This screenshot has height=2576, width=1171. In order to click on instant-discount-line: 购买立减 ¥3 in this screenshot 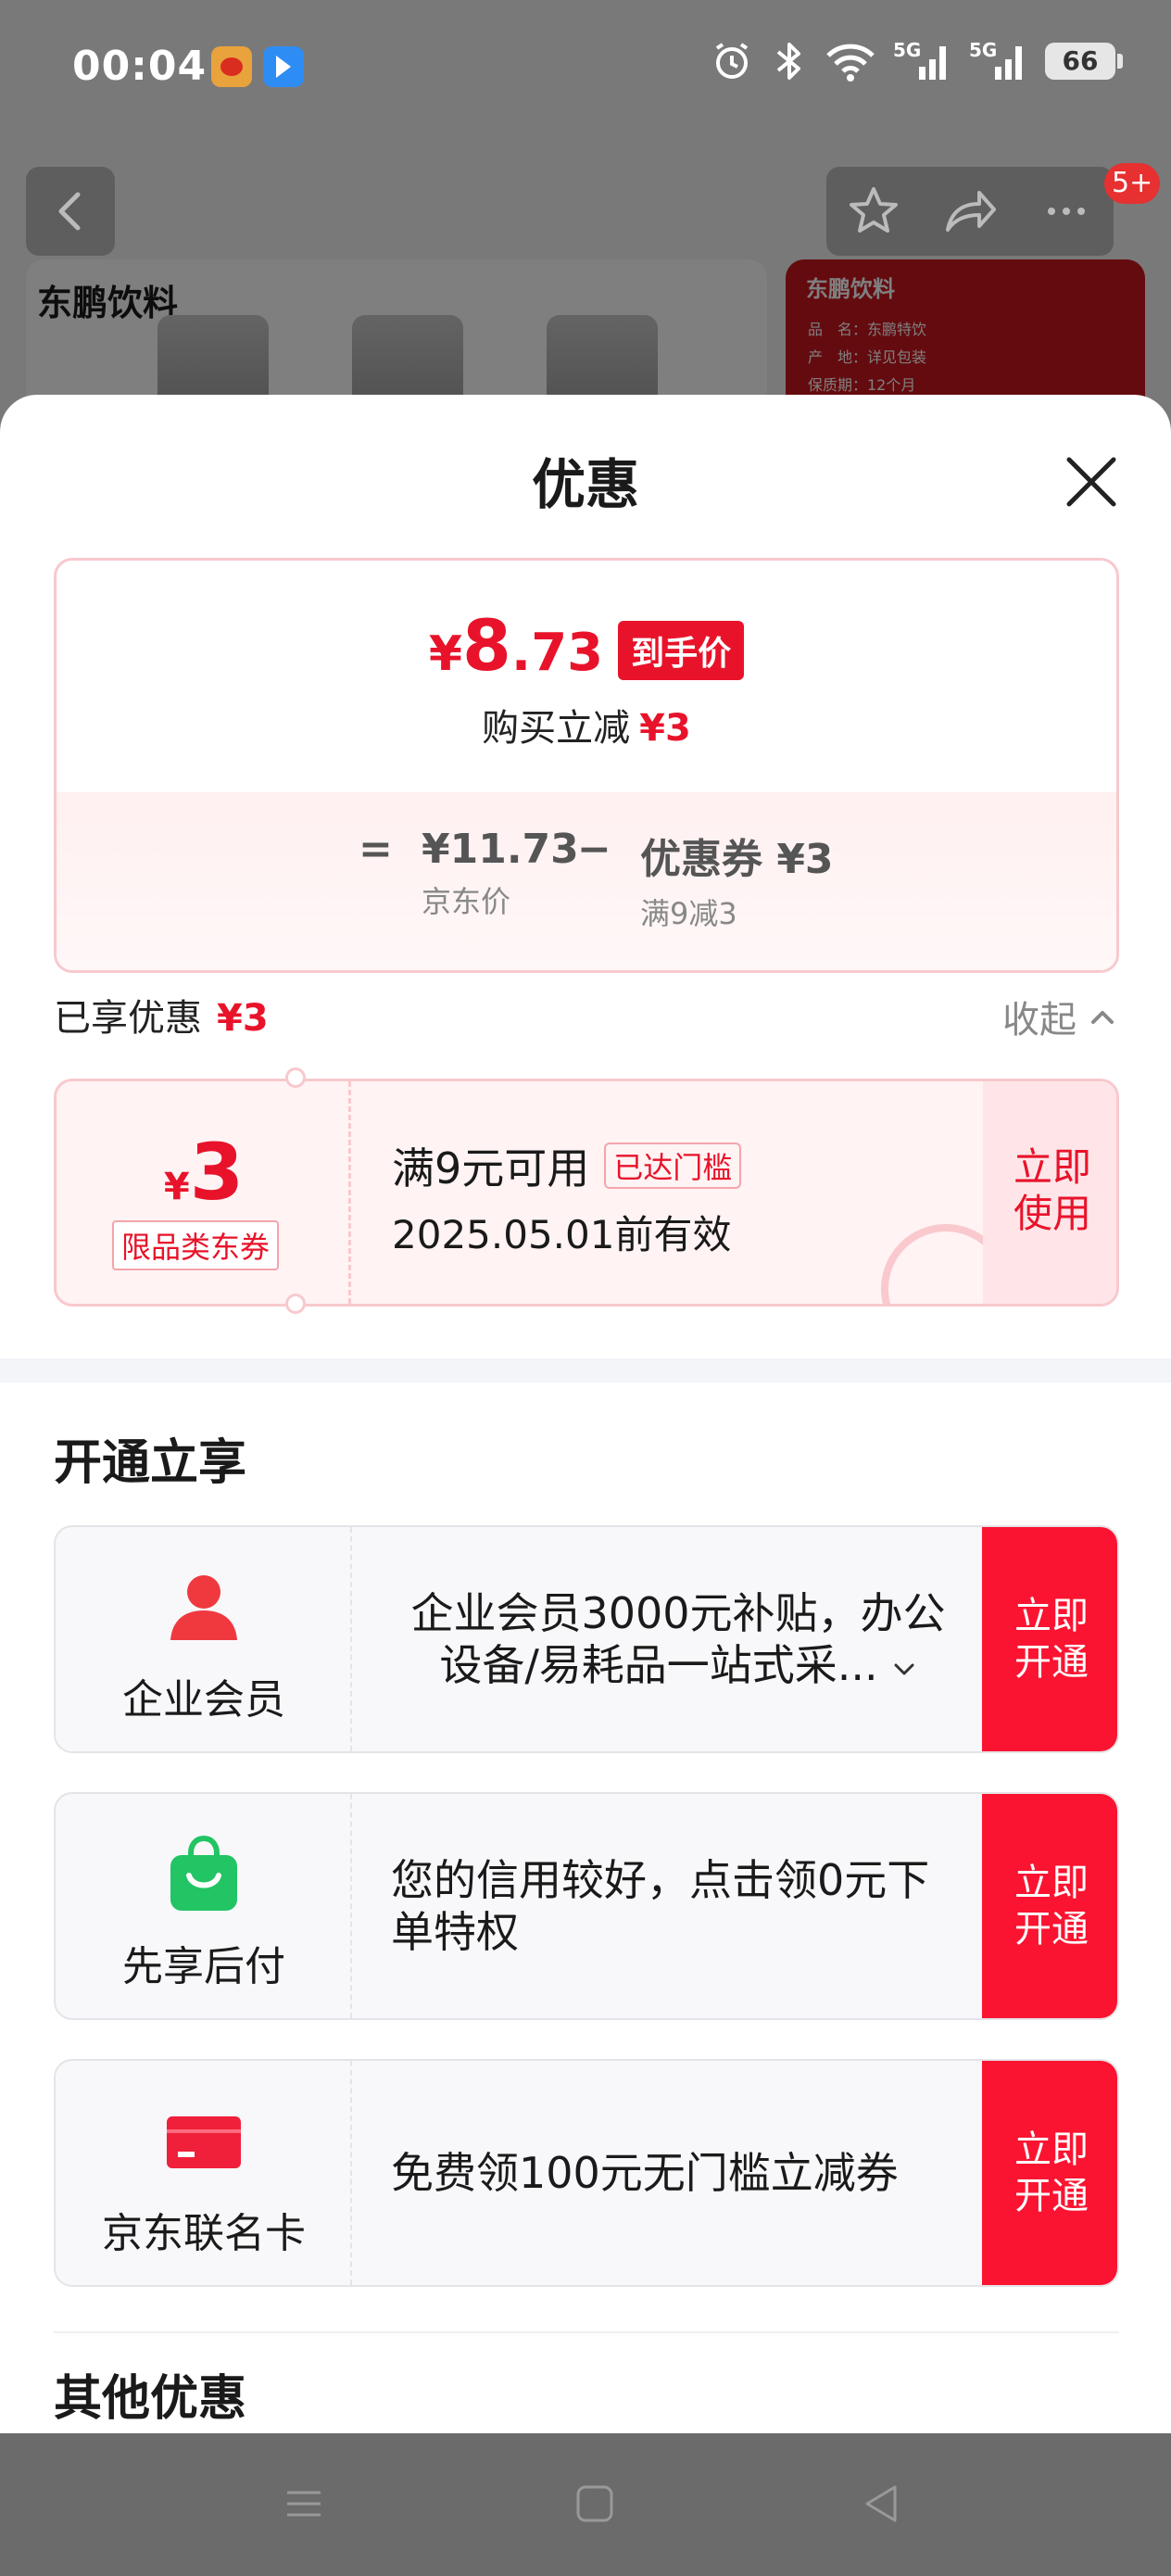, I will do `click(587, 729)`.